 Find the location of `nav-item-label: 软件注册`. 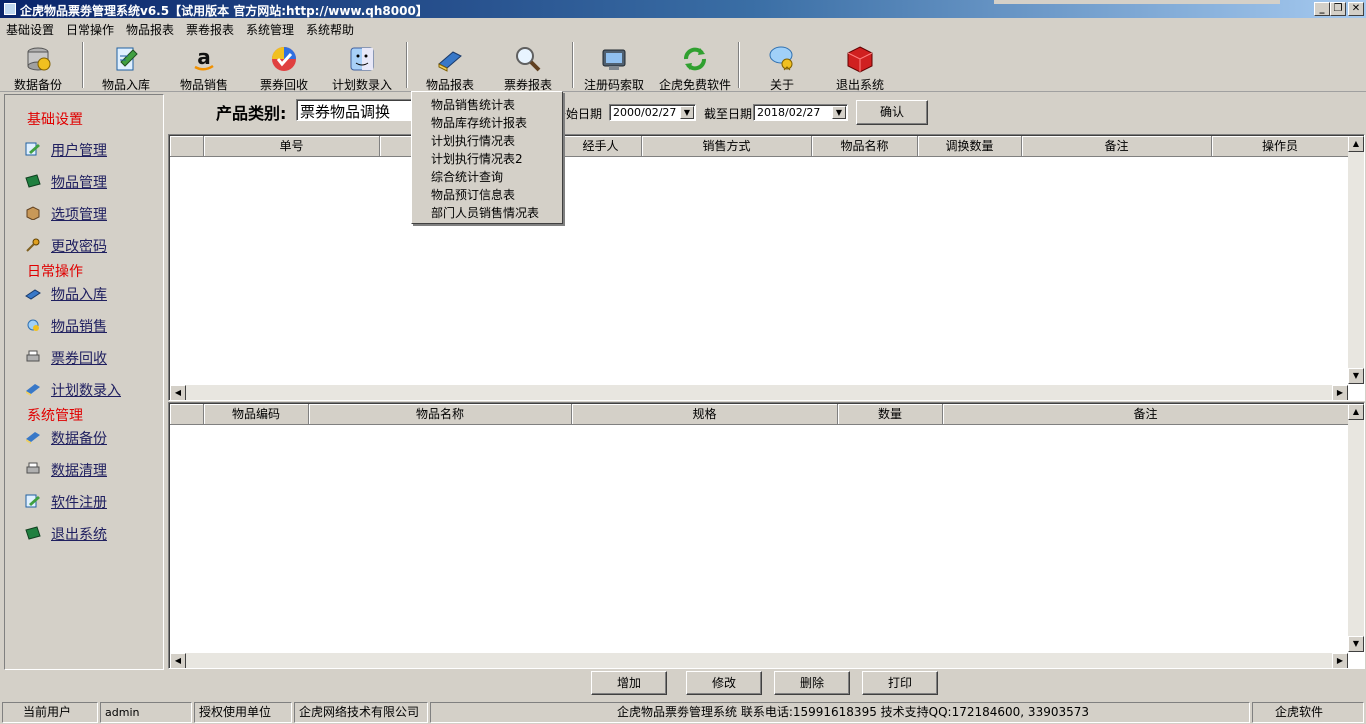

nav-item-label: 软件注册 is located at coordinates (79, 503).